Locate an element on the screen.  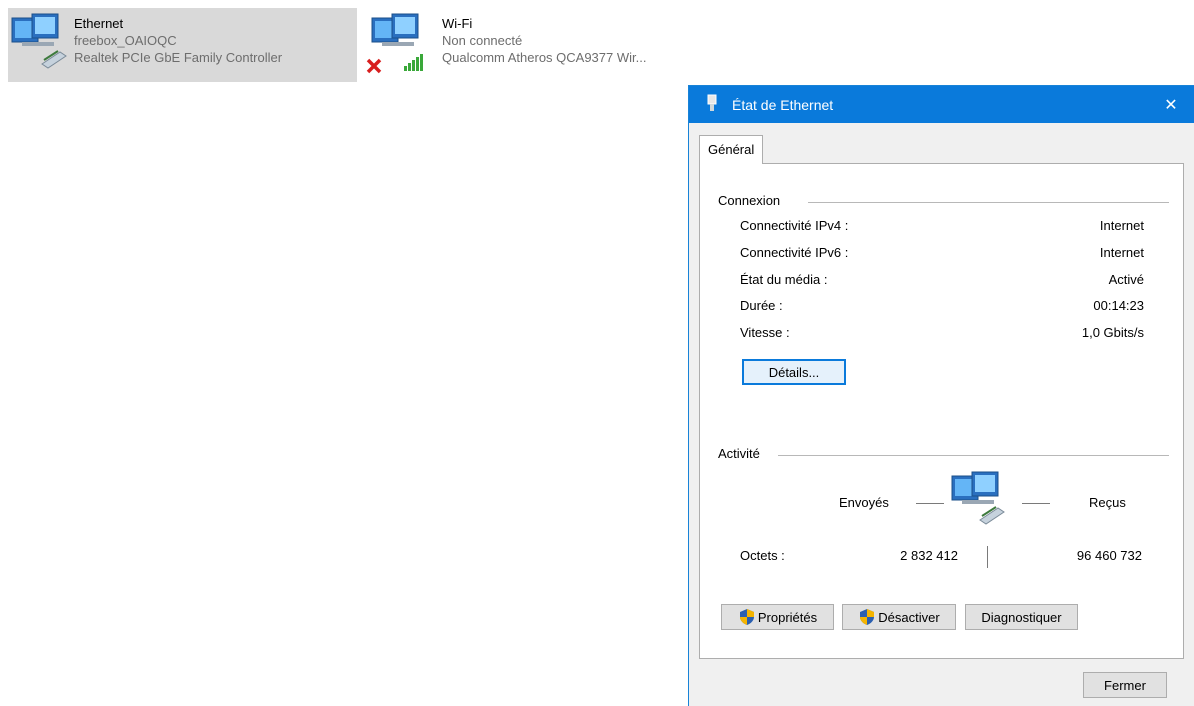
disable-button: Désactiver is located at coordinates (899, 617).